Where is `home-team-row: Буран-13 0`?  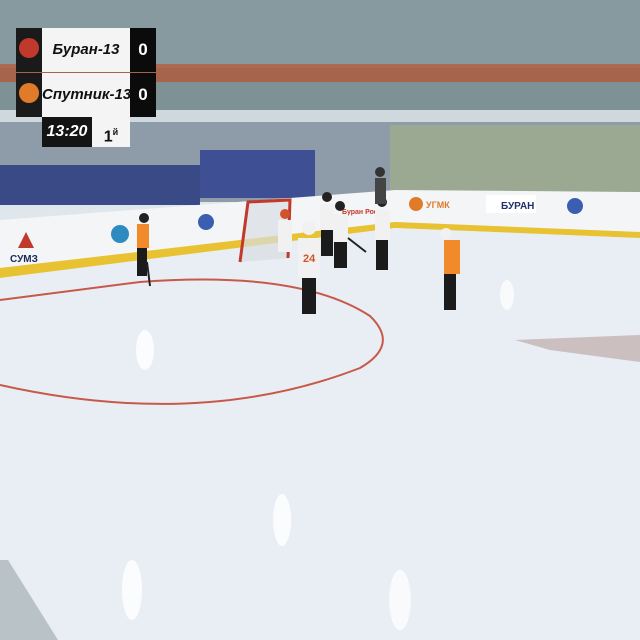 home-team-row: Буран-13 0 is located at coordinates (86, 50).